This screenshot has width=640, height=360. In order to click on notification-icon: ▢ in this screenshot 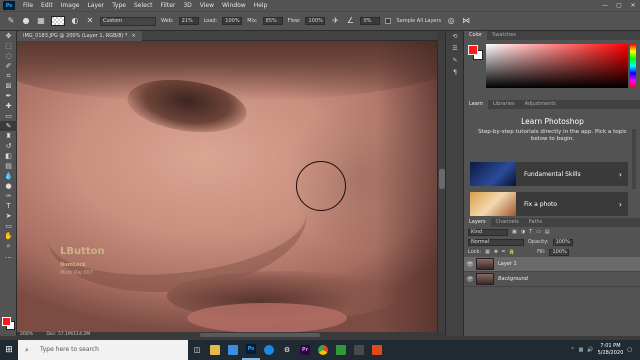, I will do `click(629, 350)`.